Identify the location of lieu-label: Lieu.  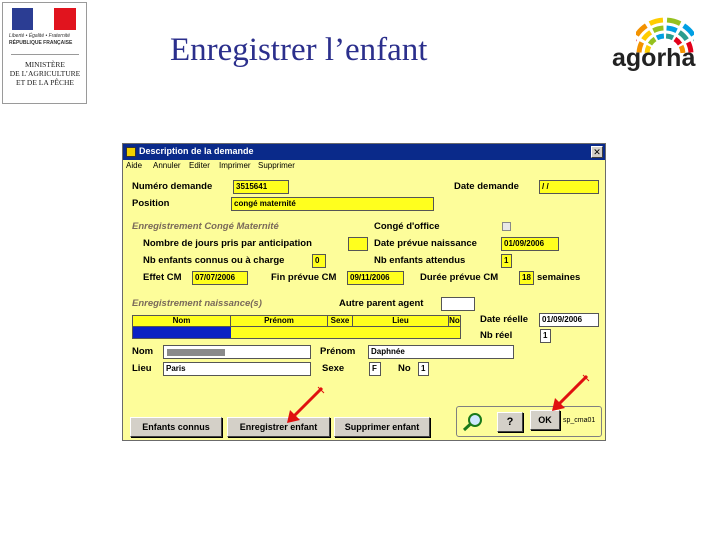
(142, 368).